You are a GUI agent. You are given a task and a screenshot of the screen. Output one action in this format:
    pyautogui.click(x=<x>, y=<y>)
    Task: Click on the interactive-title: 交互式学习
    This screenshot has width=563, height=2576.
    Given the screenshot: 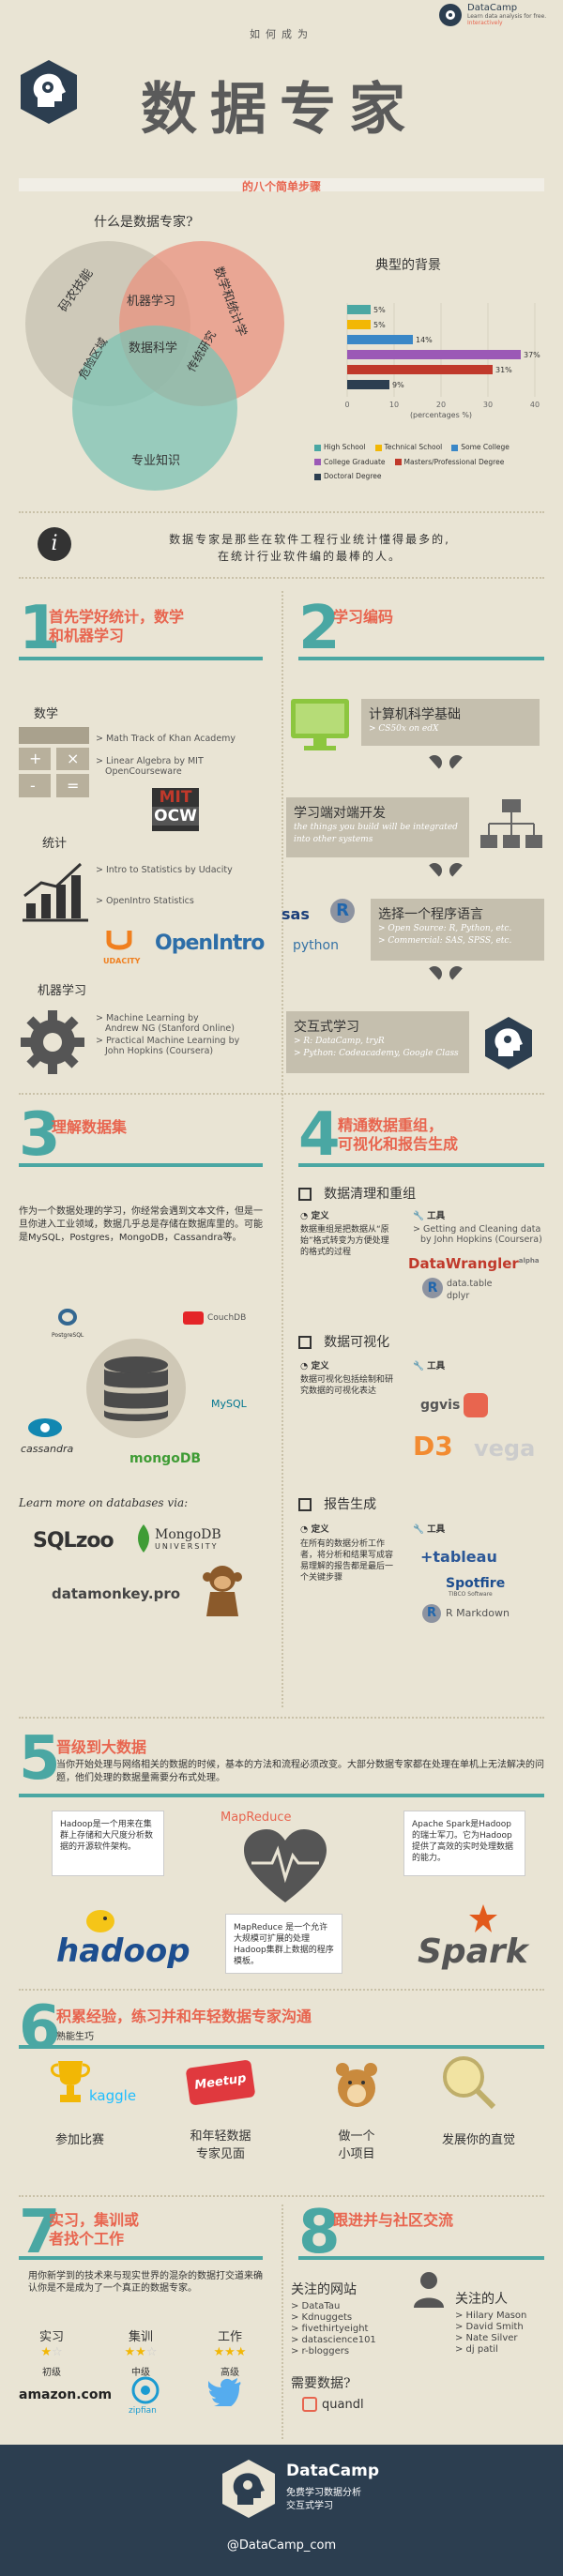 What is the action you would take?
    pyautogui.click(x=326, y=1027)
    